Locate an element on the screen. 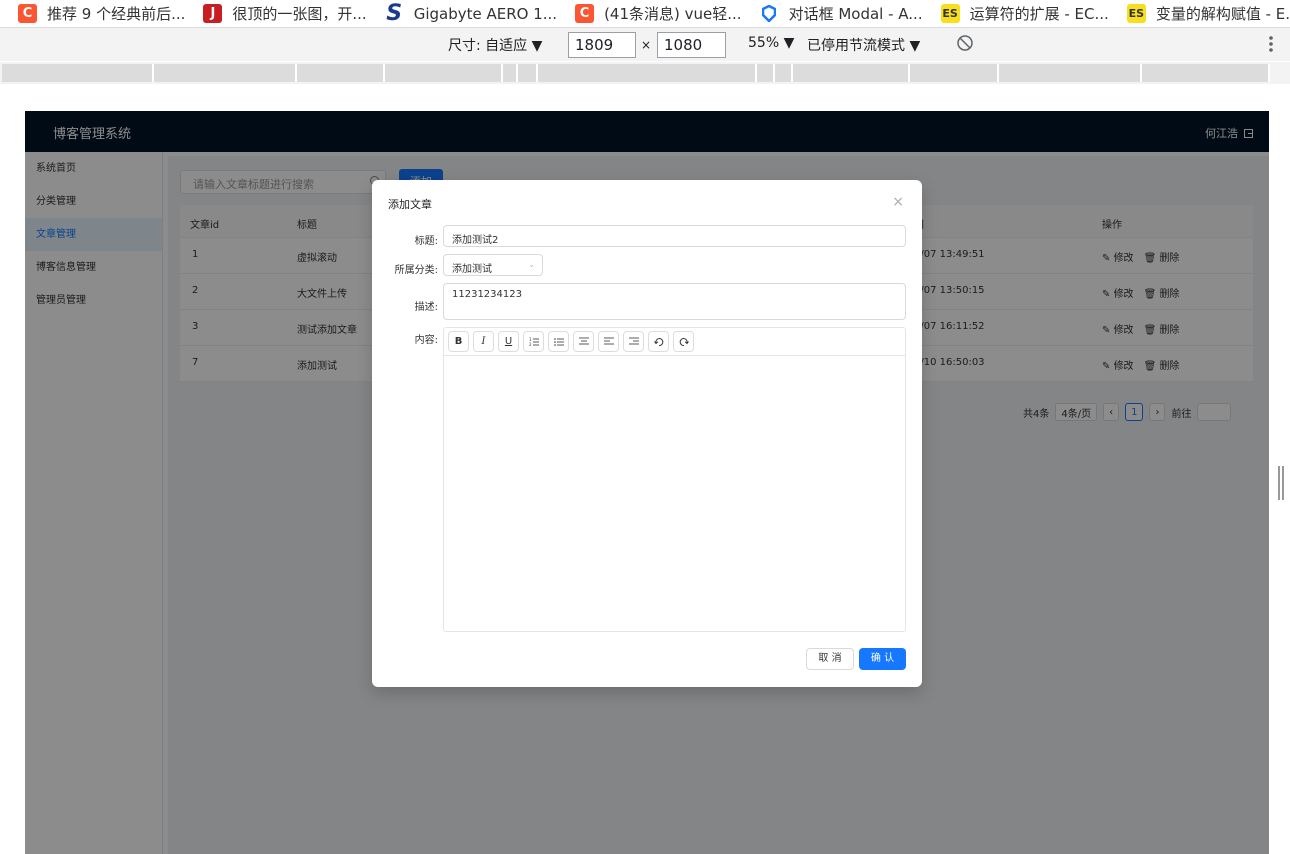 This screenshot has height=854, width=1290. times-sign: × is located at coordinates (646, 45).